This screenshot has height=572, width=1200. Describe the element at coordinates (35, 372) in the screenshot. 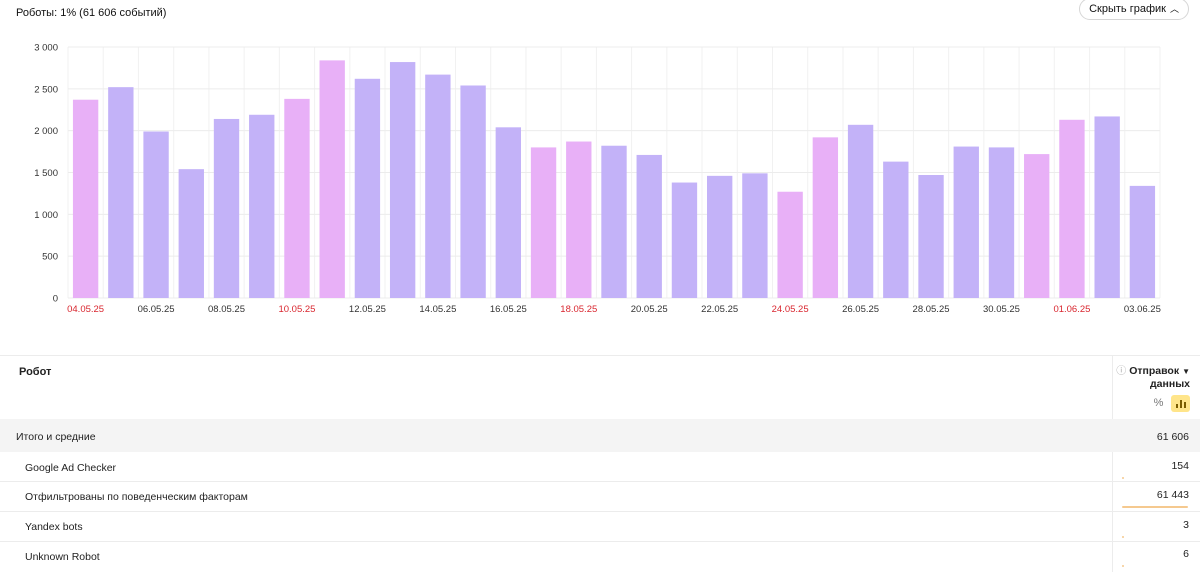

I see `column-header-robot: Робот` at that location.